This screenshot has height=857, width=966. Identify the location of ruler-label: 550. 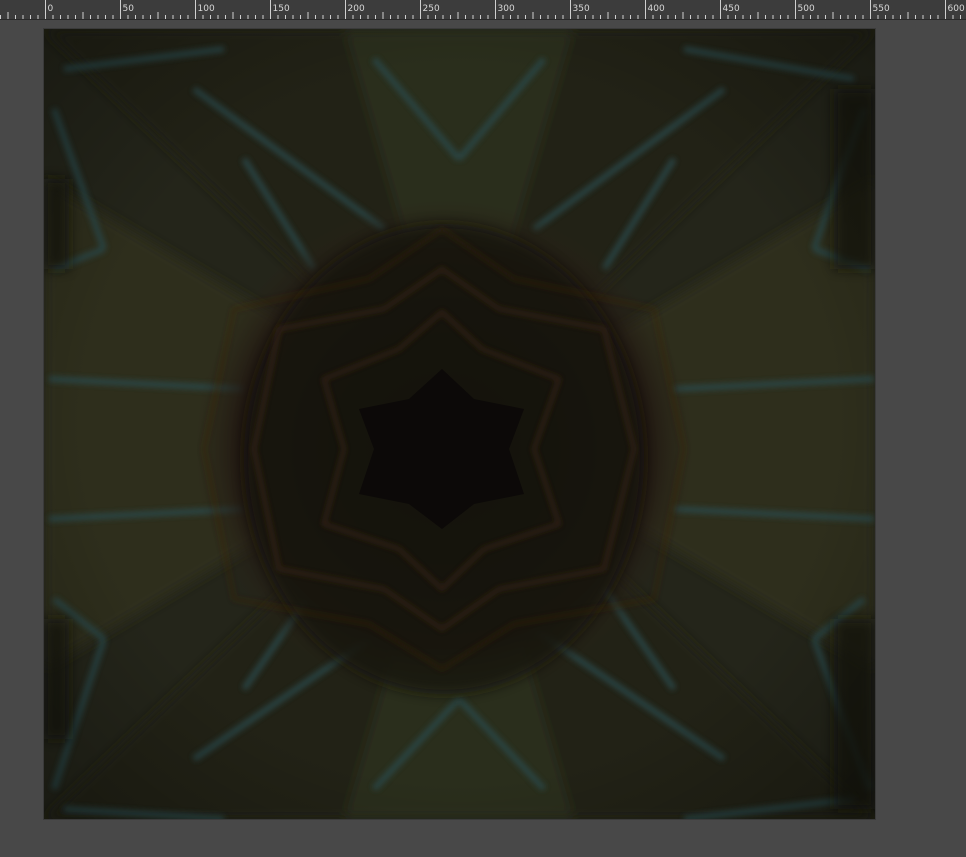
(881, 9).